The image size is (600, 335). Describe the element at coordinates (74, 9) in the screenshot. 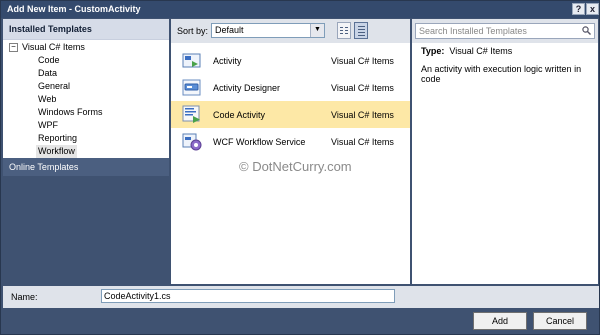

I see `window-title: Add New Item - CustomActivity` at that location.